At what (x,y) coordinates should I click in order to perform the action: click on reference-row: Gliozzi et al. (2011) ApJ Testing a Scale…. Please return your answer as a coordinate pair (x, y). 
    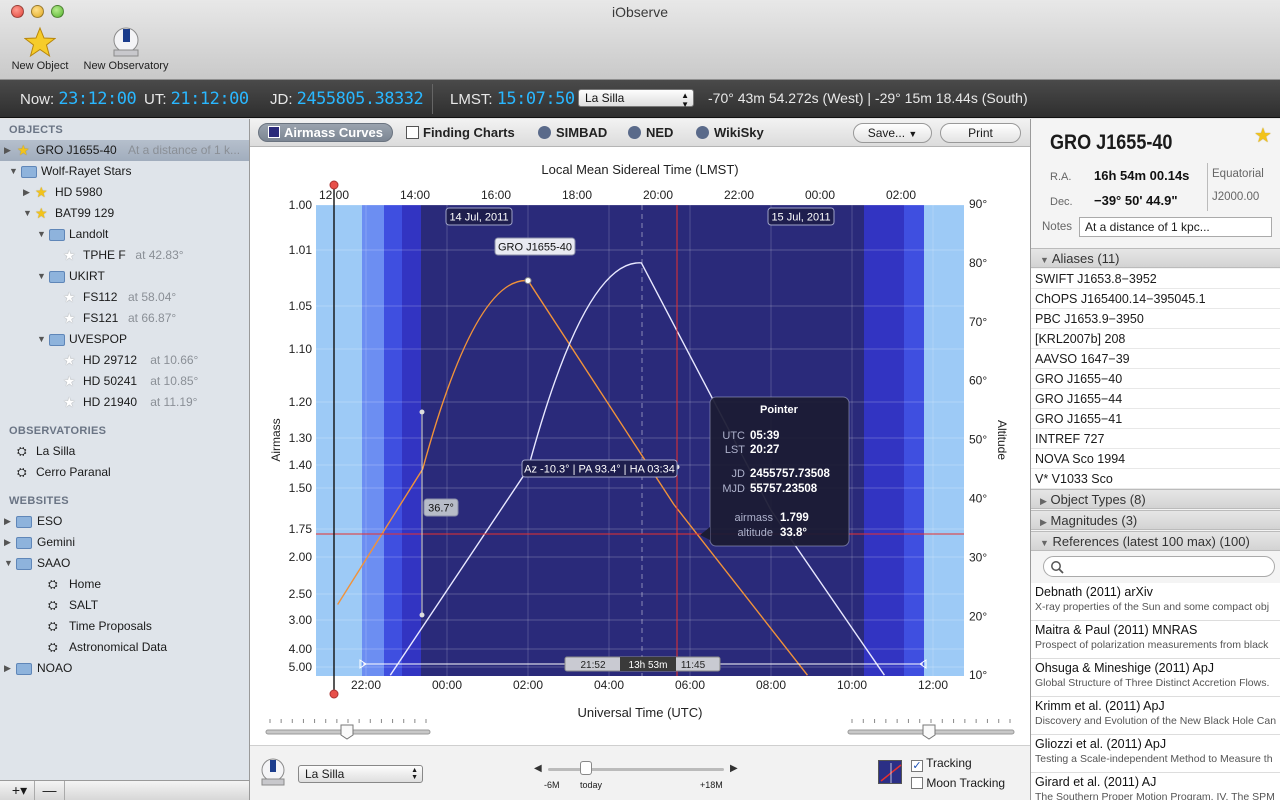
    Looking at the image, I should click on (1155, 754).